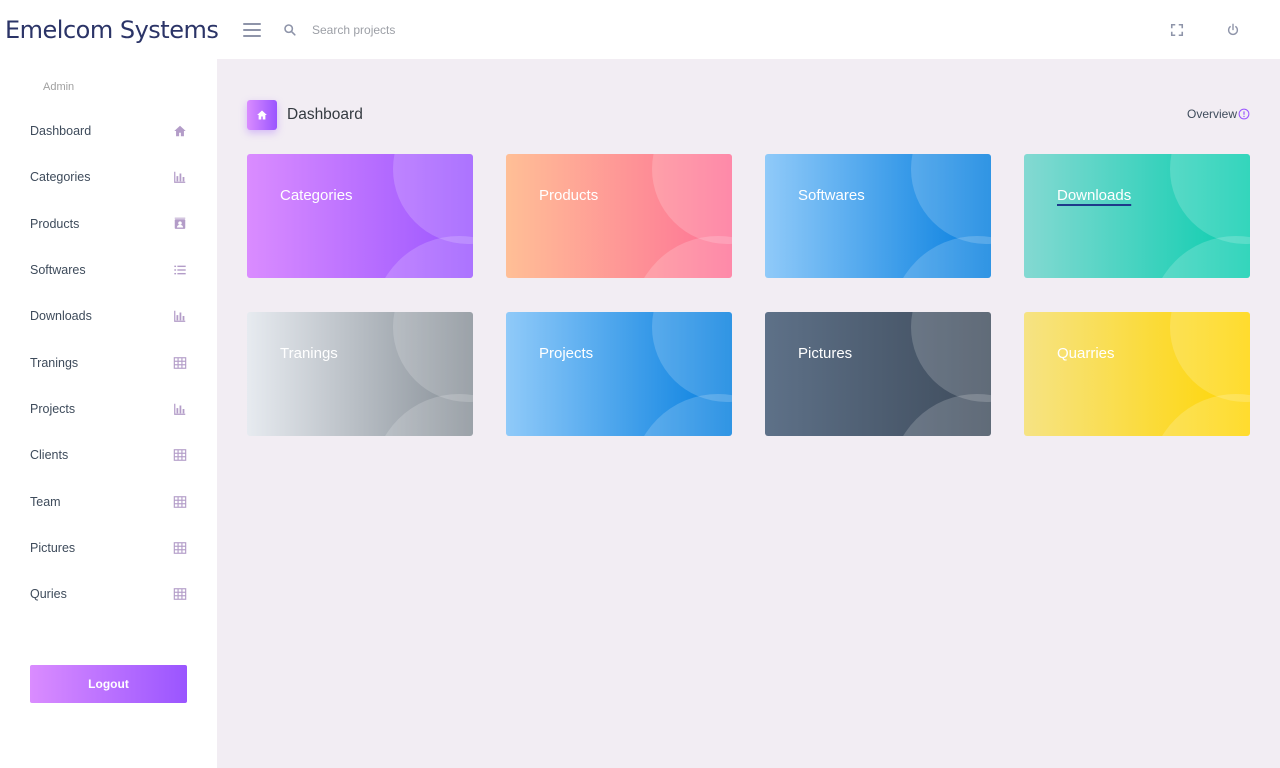  I want to click on top-navbar: Emelcom Systems, so click(640, 29).